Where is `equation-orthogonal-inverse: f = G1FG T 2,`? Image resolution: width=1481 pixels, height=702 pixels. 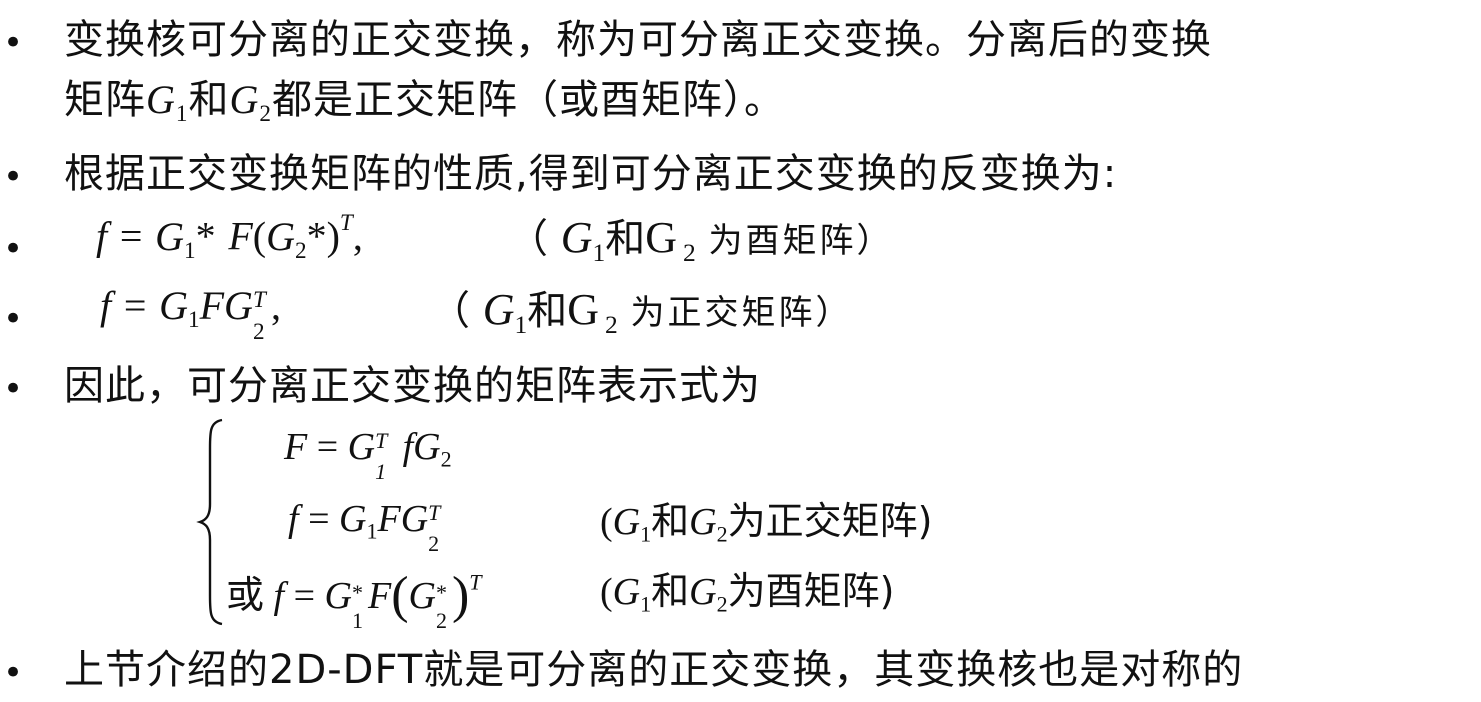 equation-orthogonal-inverse: f = G1FG T 2, is located at coordinates (190, 314).